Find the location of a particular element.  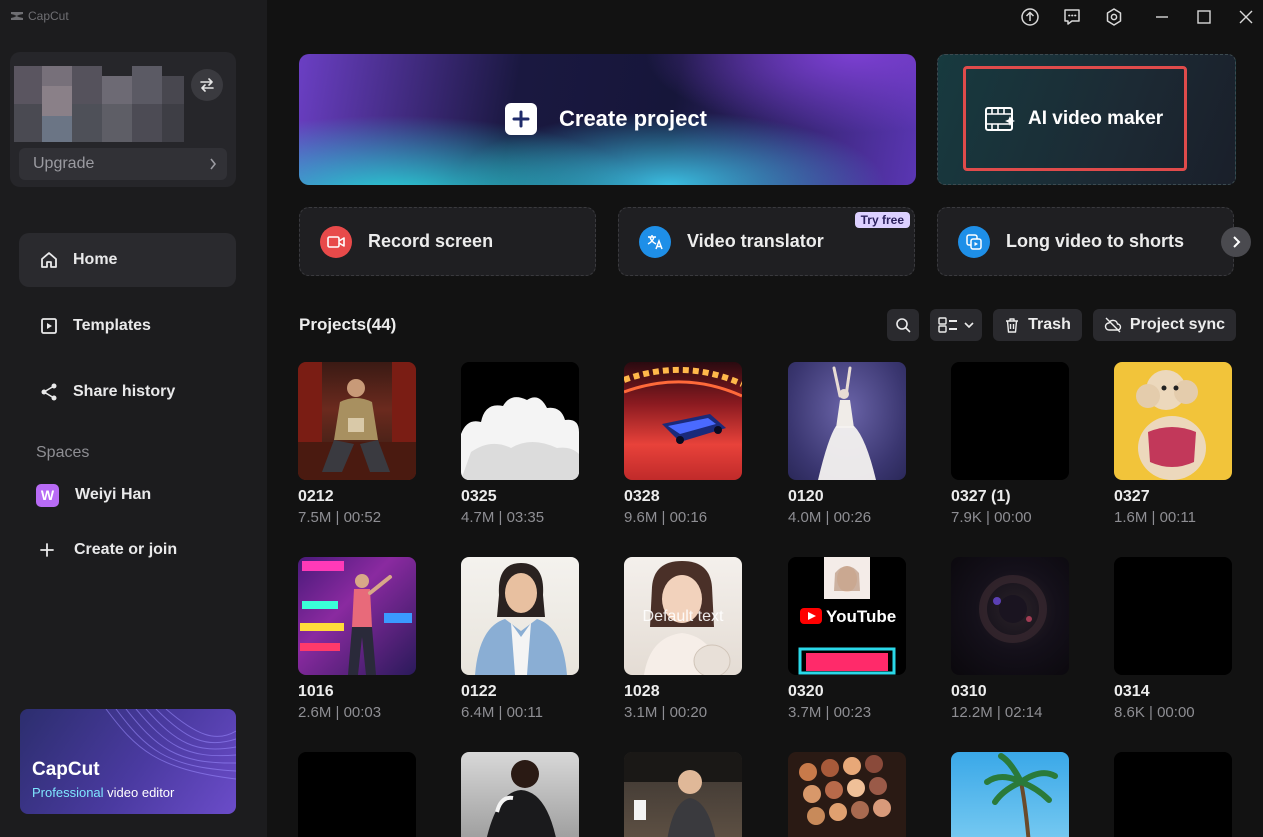

home-icon is located at coordinates (49, 260).